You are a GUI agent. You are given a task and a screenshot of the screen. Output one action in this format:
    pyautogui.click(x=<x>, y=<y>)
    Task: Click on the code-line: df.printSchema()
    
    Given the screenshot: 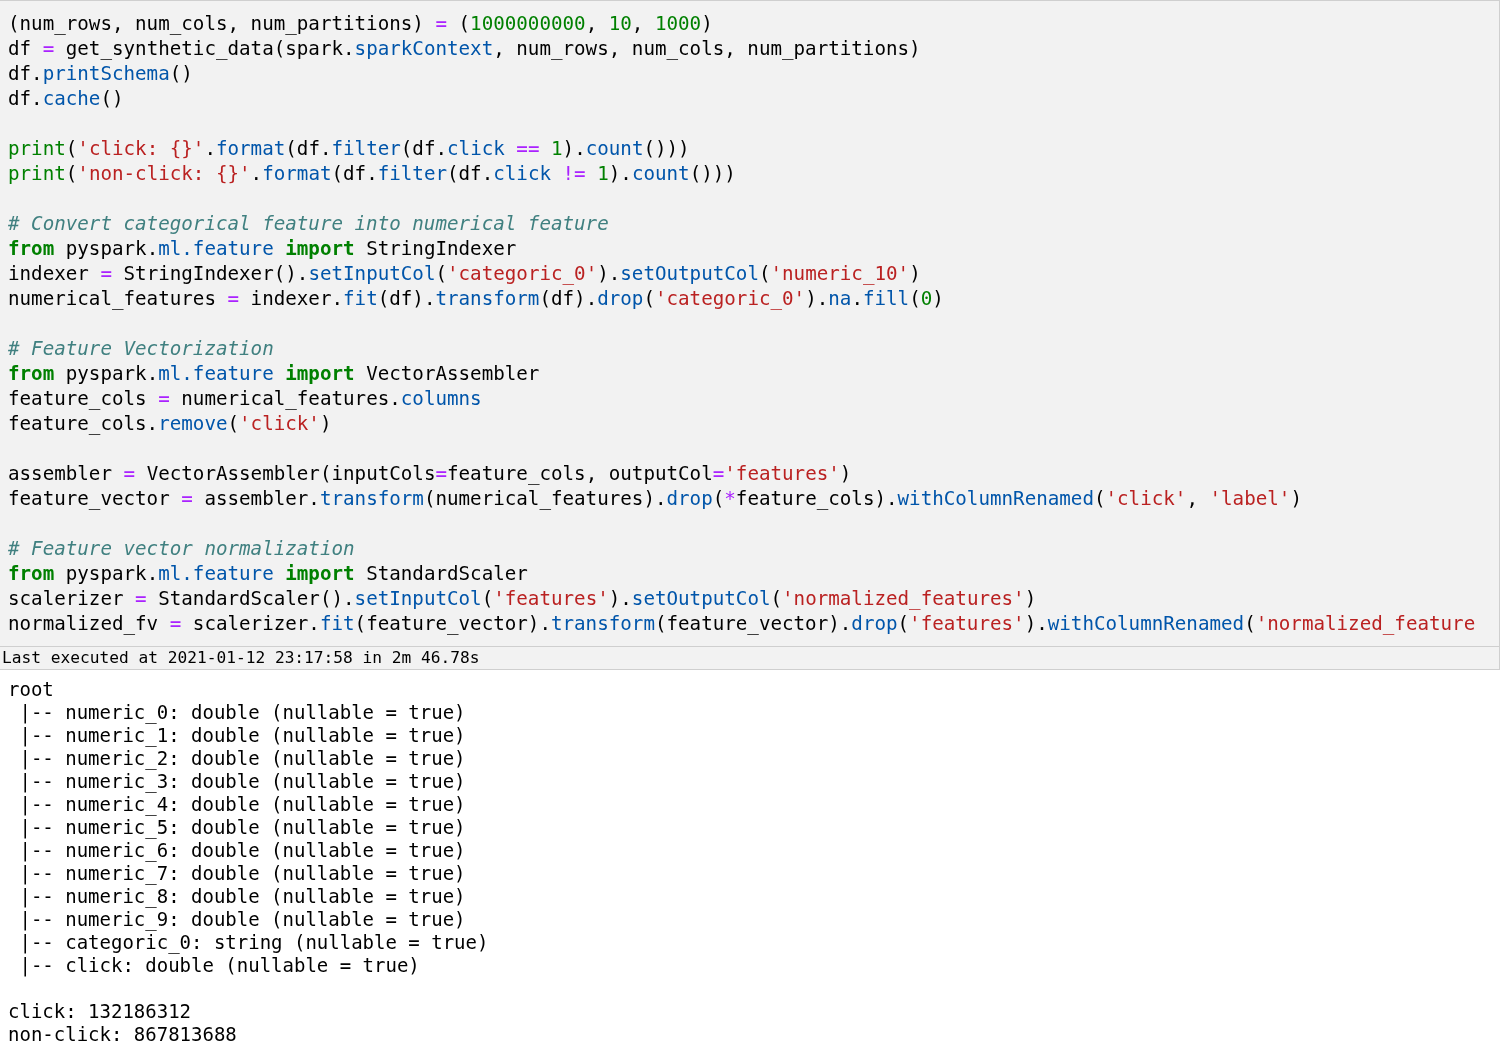 What is the action you would take?
    pyautogui.click(x=101, y=73)
    